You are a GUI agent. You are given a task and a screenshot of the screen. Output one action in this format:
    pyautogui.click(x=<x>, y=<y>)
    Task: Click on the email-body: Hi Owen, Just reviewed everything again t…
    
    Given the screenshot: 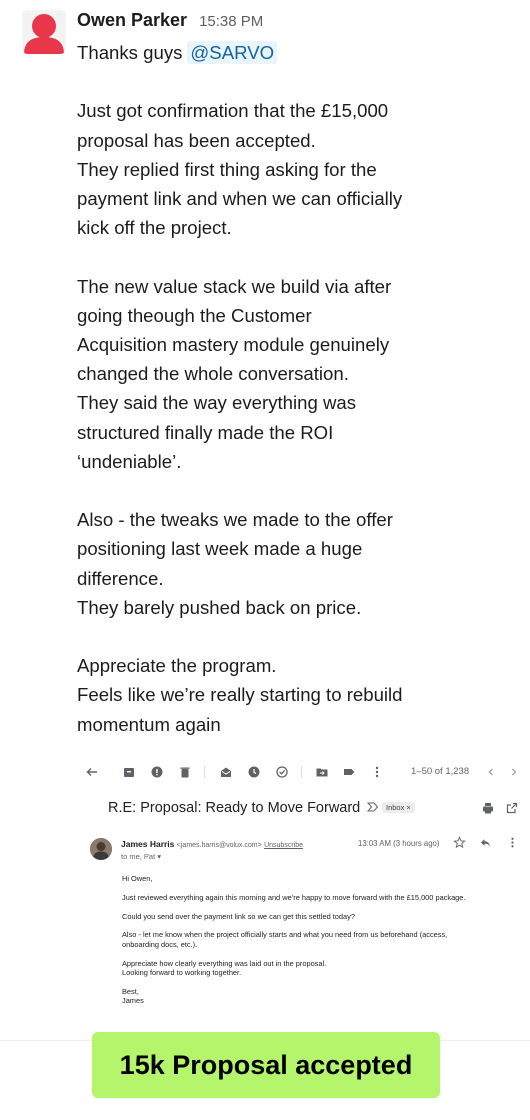 What is the action you would take?
    pyautogui.click(x=322, y=944)
    